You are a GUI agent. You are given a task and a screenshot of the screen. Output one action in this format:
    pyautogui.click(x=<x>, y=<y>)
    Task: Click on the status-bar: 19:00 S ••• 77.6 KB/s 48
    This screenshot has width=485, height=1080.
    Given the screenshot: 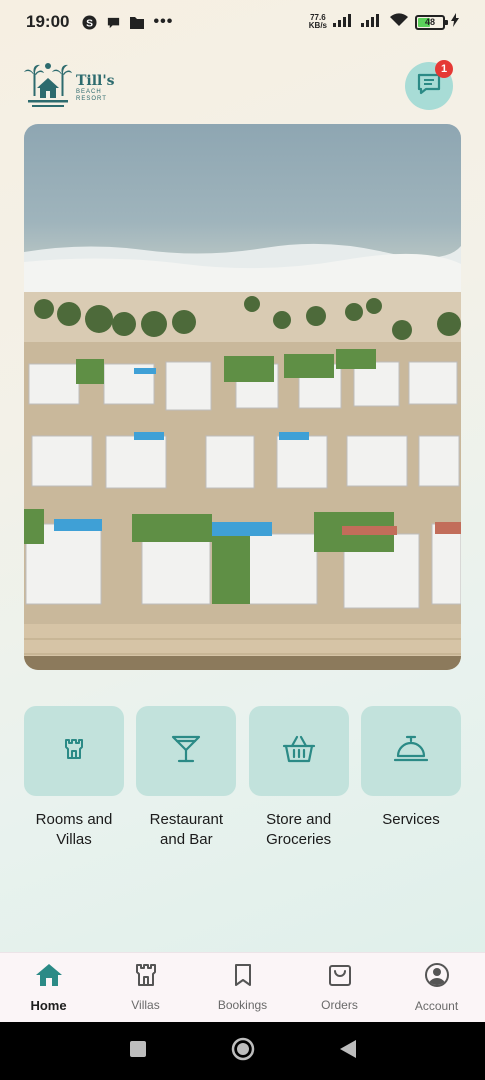 What is the action you would take?
    pyautogui.click(x=242, y=22)
    